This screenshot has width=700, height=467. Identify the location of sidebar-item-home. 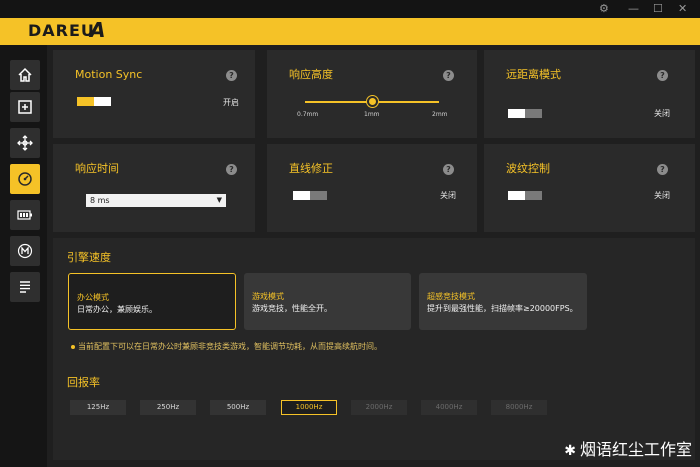
(25, 75).